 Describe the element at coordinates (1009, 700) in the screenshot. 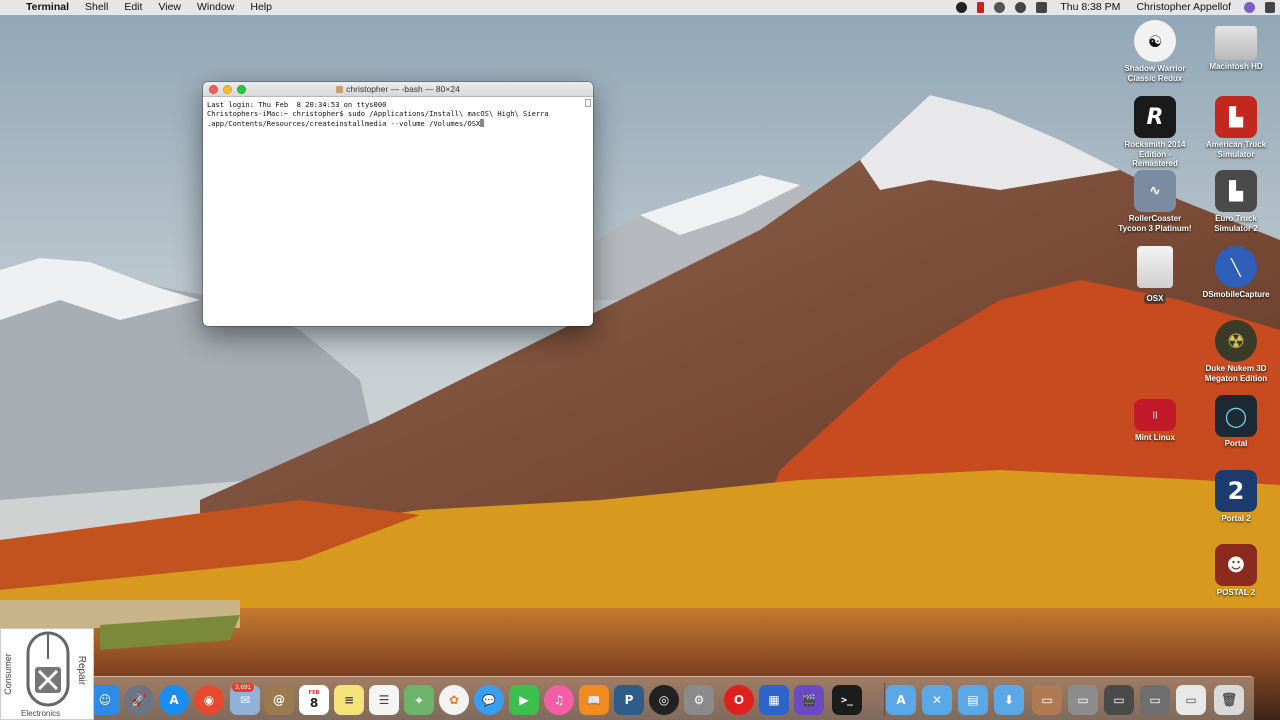

I see `downloads-folder-icon: ⬇` at that location.